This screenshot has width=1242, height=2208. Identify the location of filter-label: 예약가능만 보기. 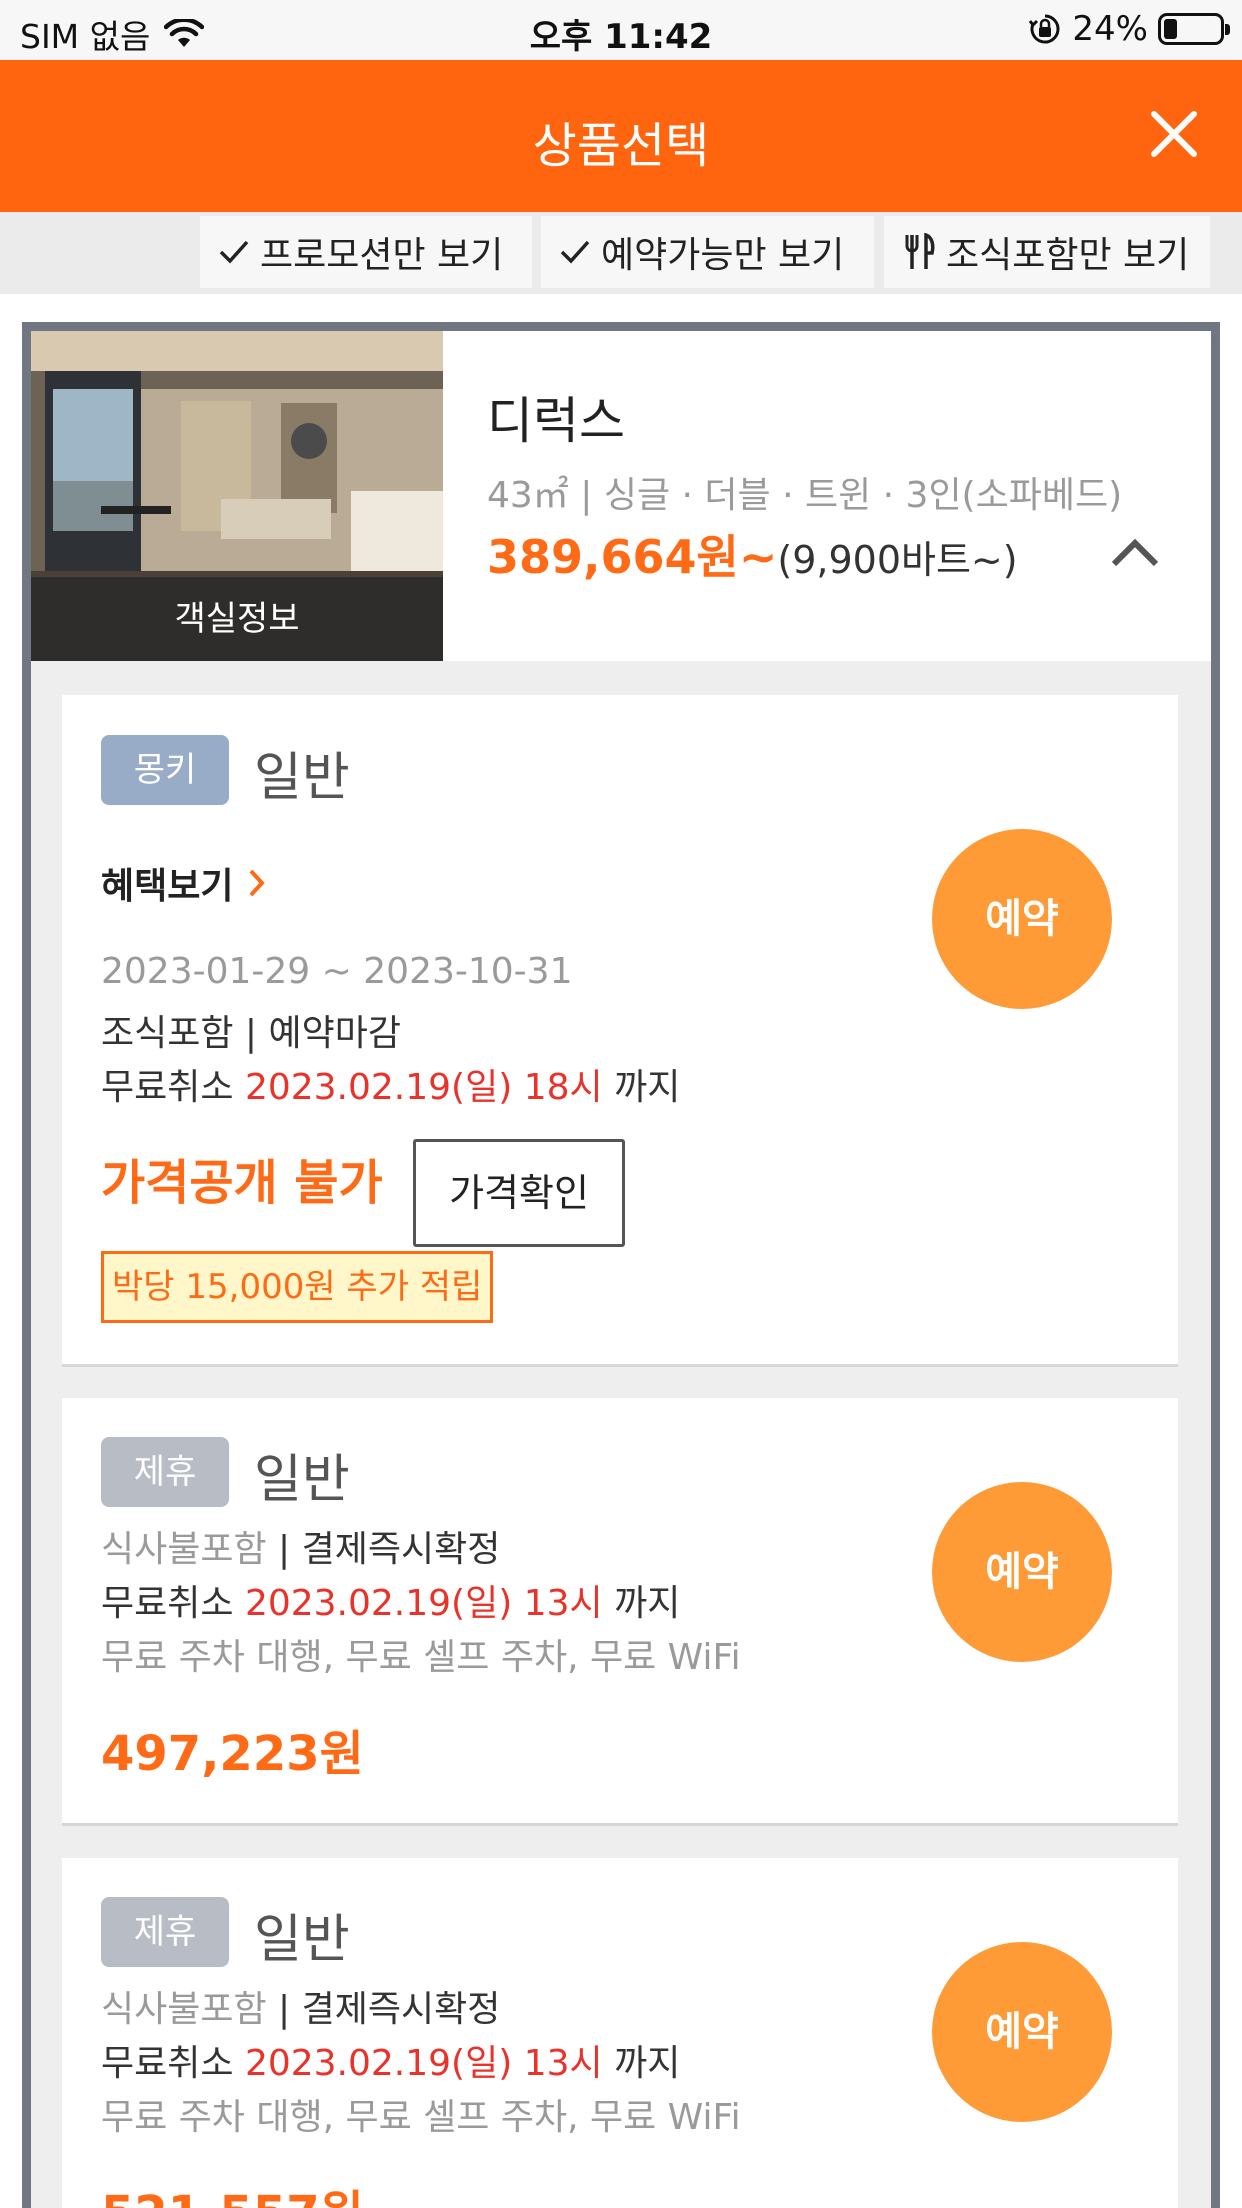
(723, 255).